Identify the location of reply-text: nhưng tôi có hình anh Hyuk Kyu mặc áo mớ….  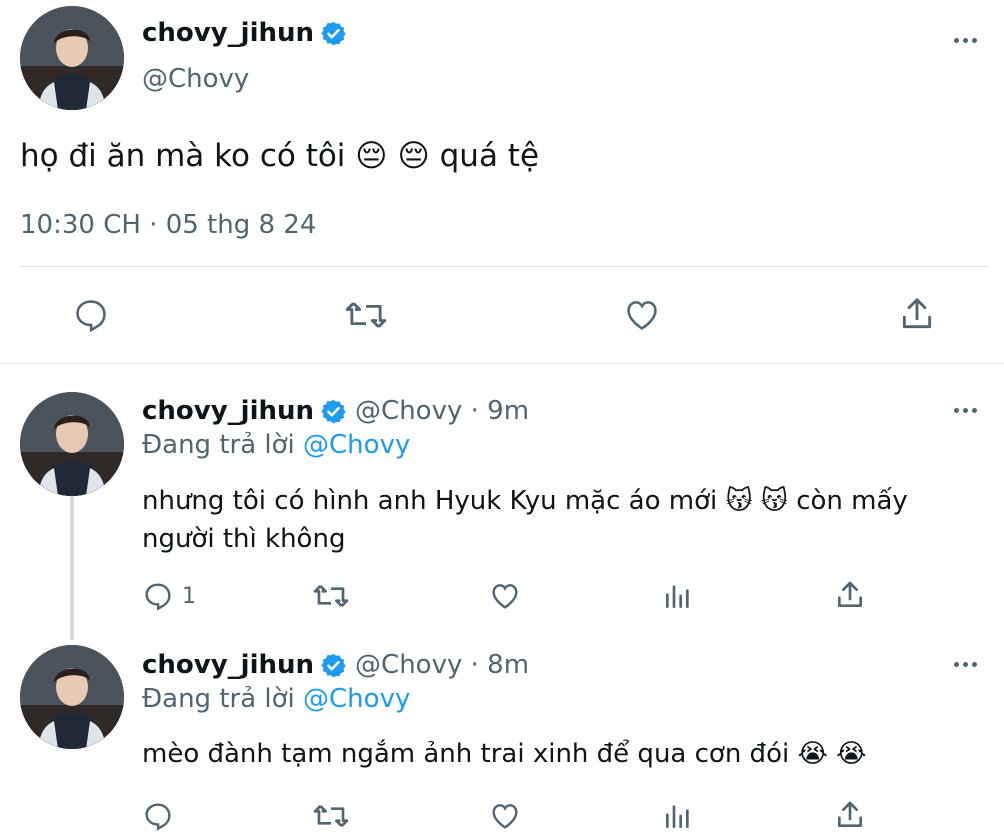
(525, 520).